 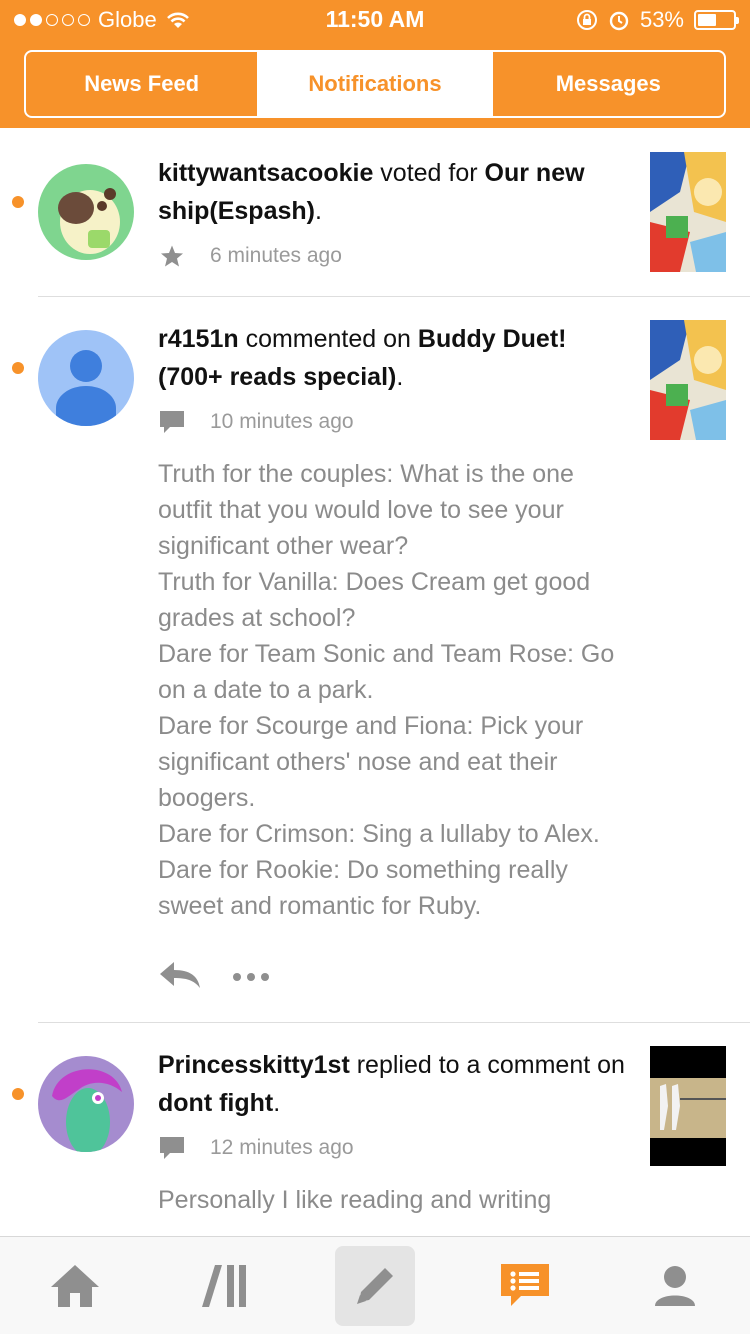 I want to click on home-icon, so click(x=75, y=1285).